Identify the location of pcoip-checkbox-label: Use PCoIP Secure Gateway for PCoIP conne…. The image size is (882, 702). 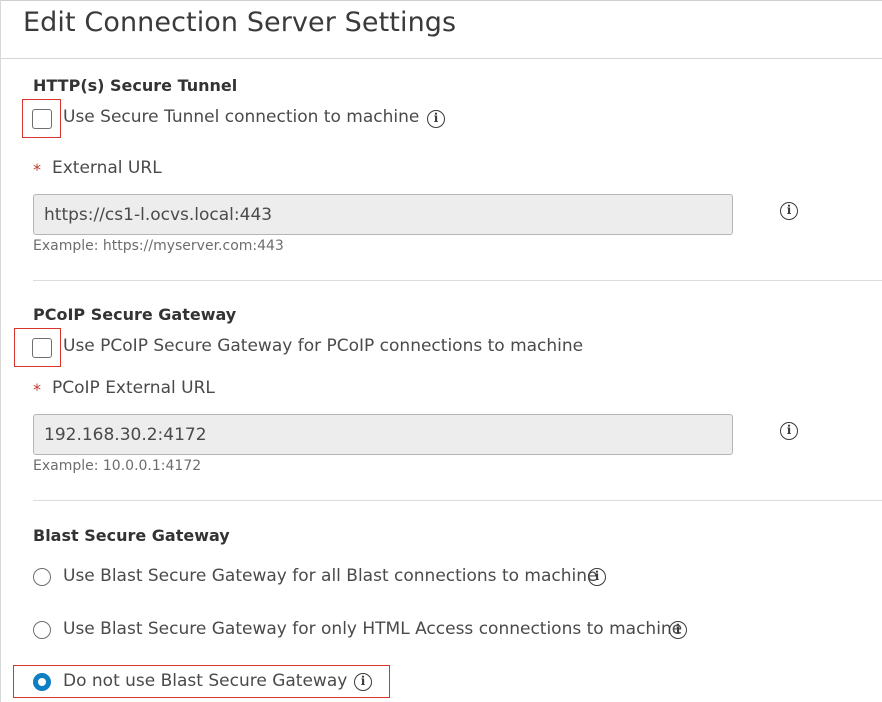
(323, 346).